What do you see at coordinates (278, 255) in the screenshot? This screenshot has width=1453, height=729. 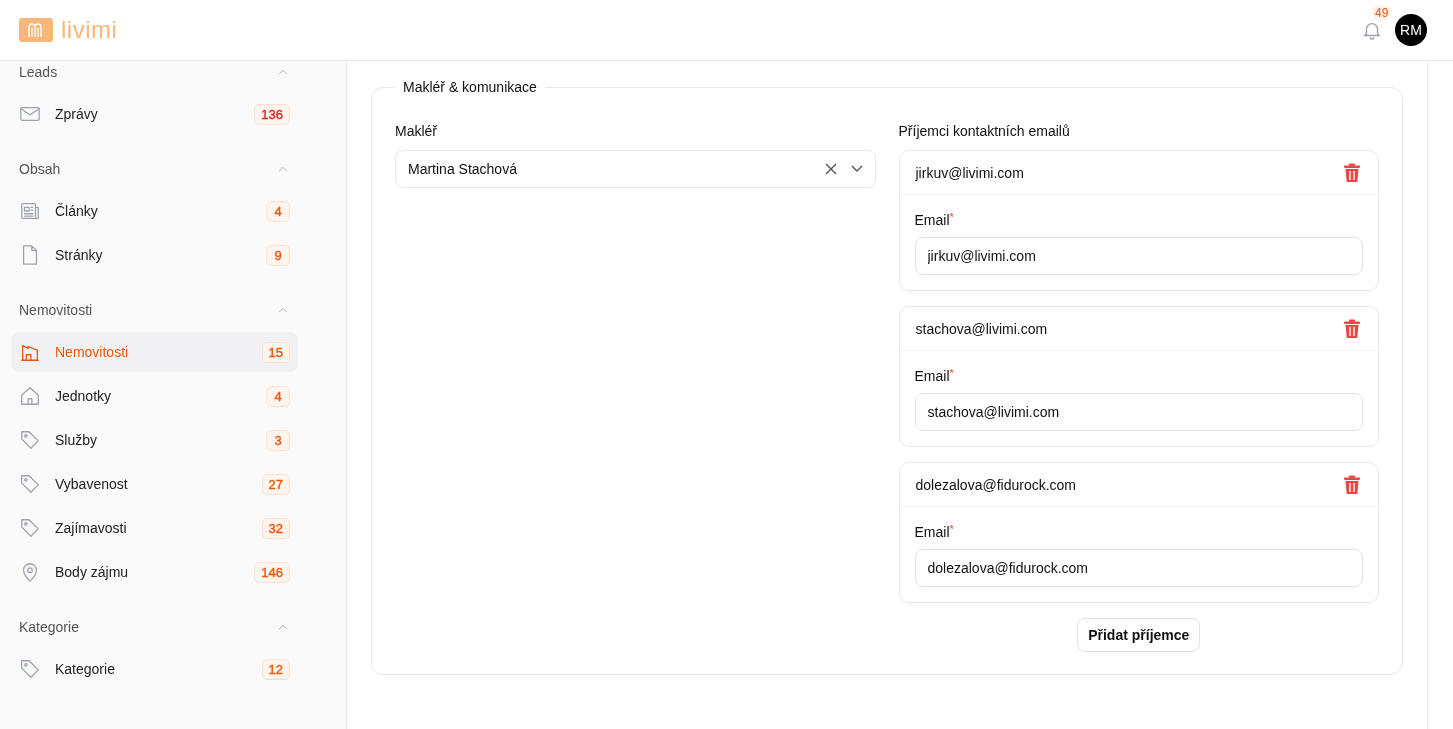 I see `count-badge: 9` at bounding box center [278, 255].